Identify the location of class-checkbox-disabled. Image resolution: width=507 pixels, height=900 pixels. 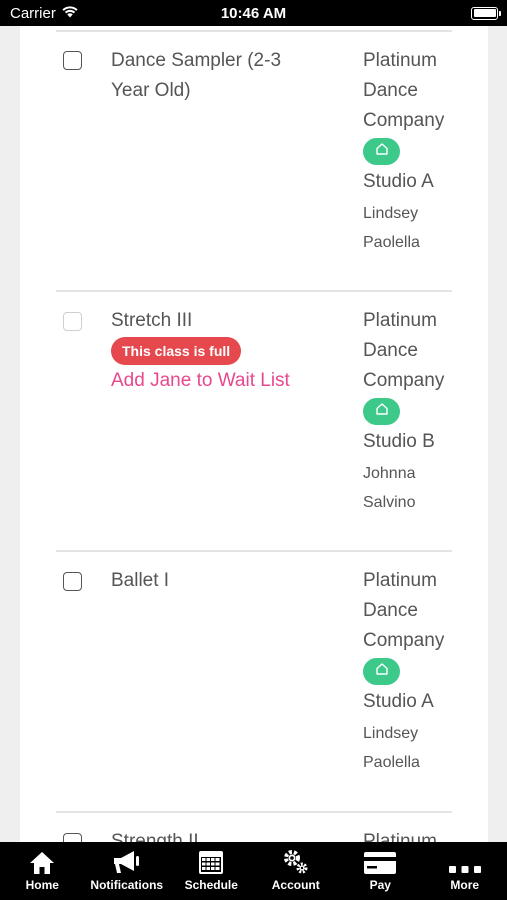
(72, 321).